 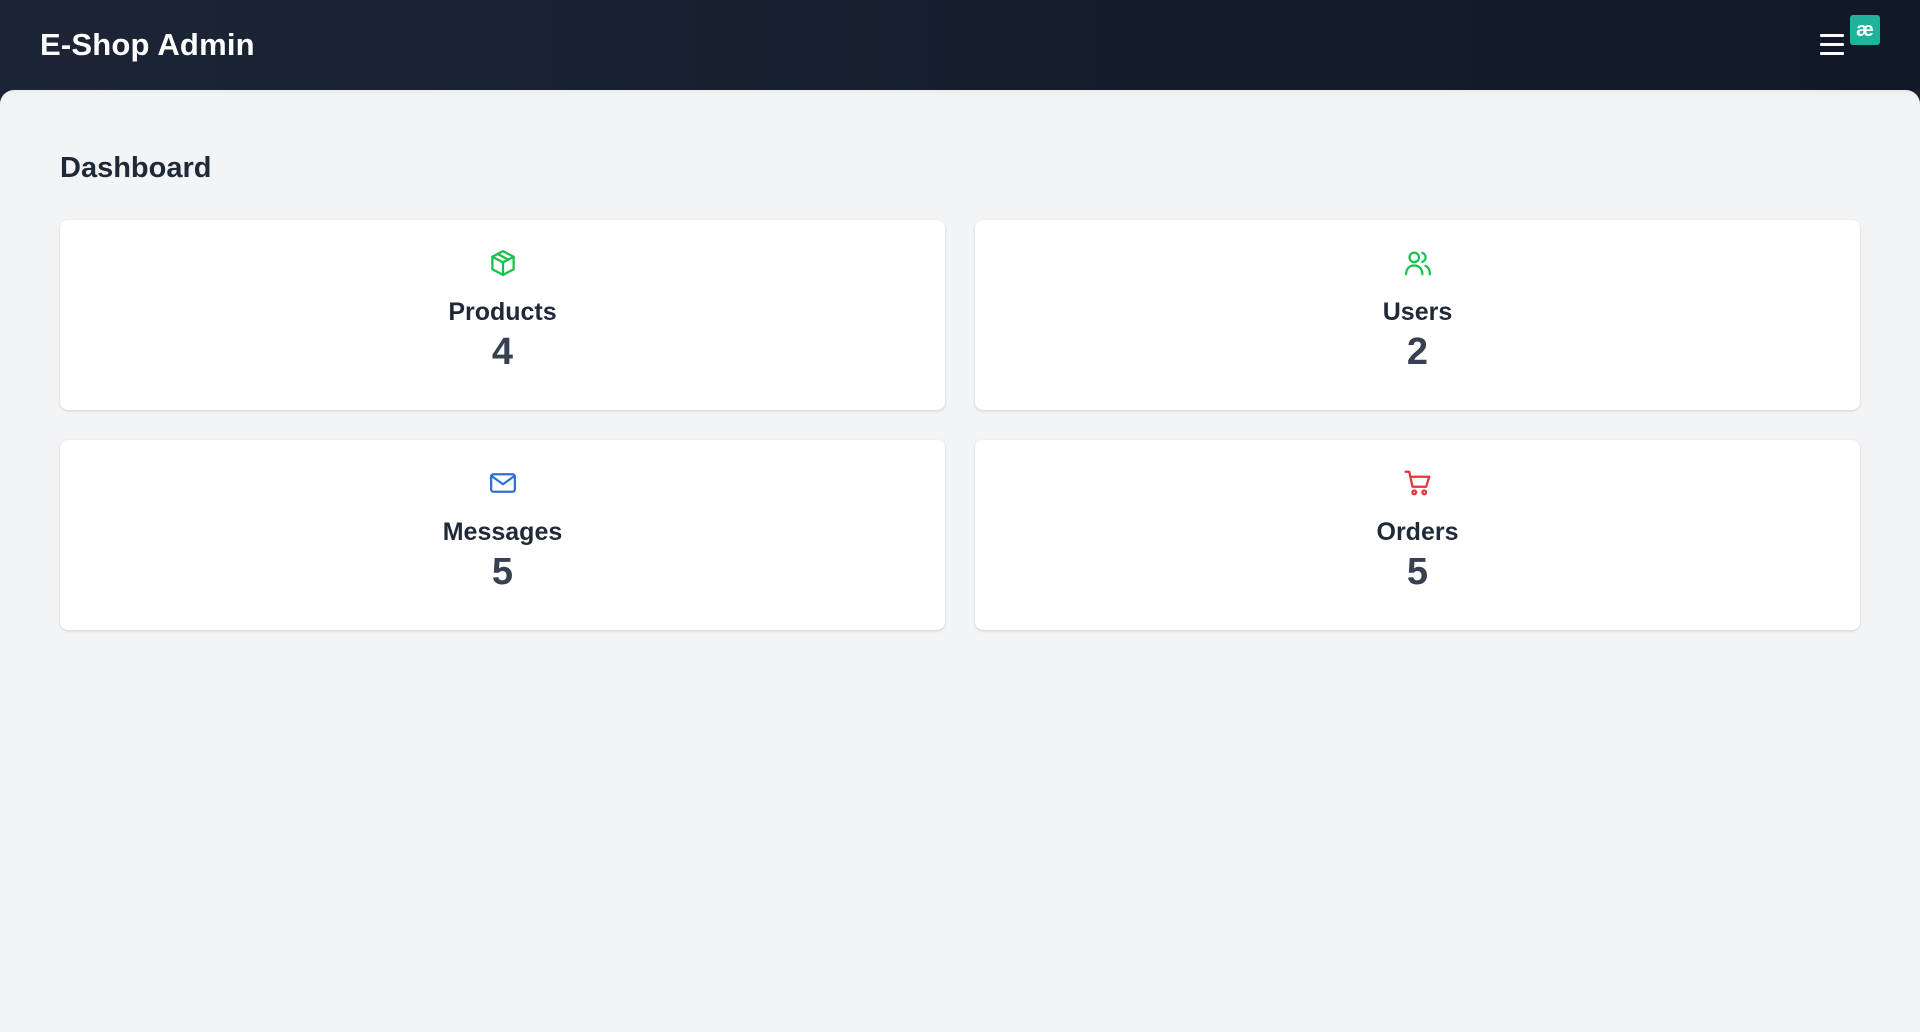 I want to click on messages-card: Messages 5, so click(x=502, y=535).